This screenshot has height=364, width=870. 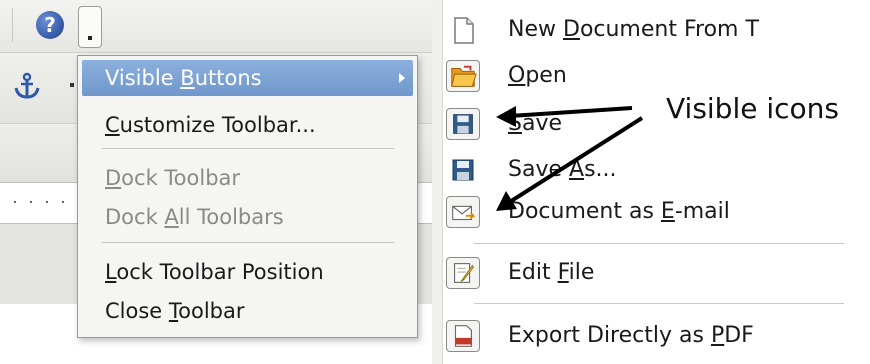 I want to click on standard-toolbar: ?, so click(x=216, y=26).